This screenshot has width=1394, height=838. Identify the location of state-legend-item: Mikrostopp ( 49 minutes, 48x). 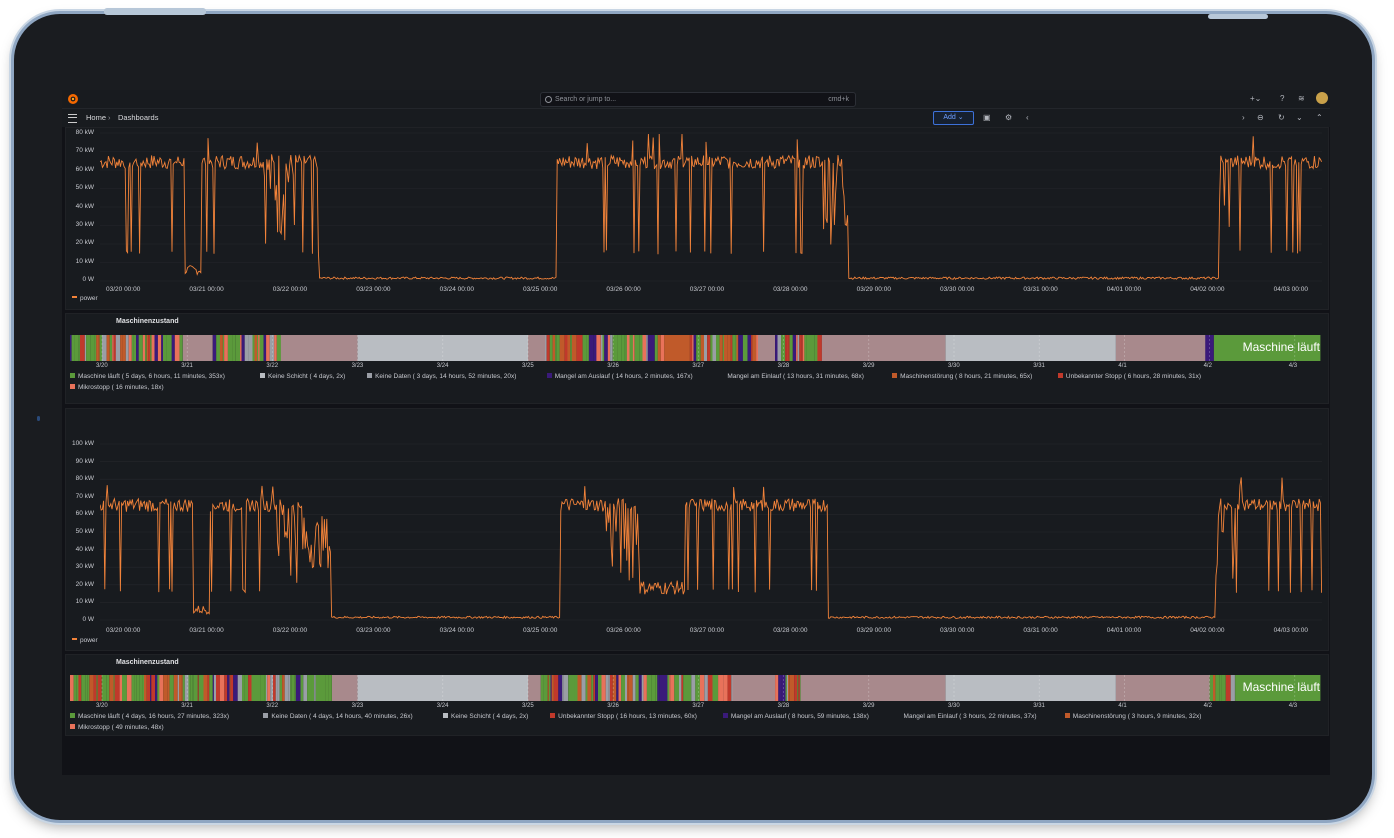
(117, 727).